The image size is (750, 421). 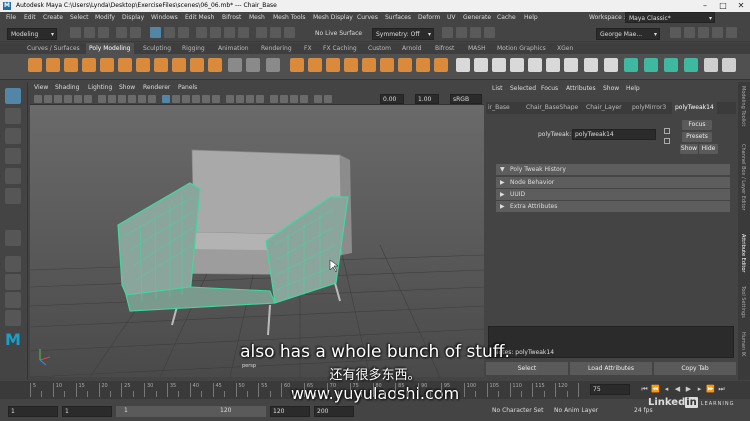 I want to click on snap-curve-icon, so click(x=215, y=32).